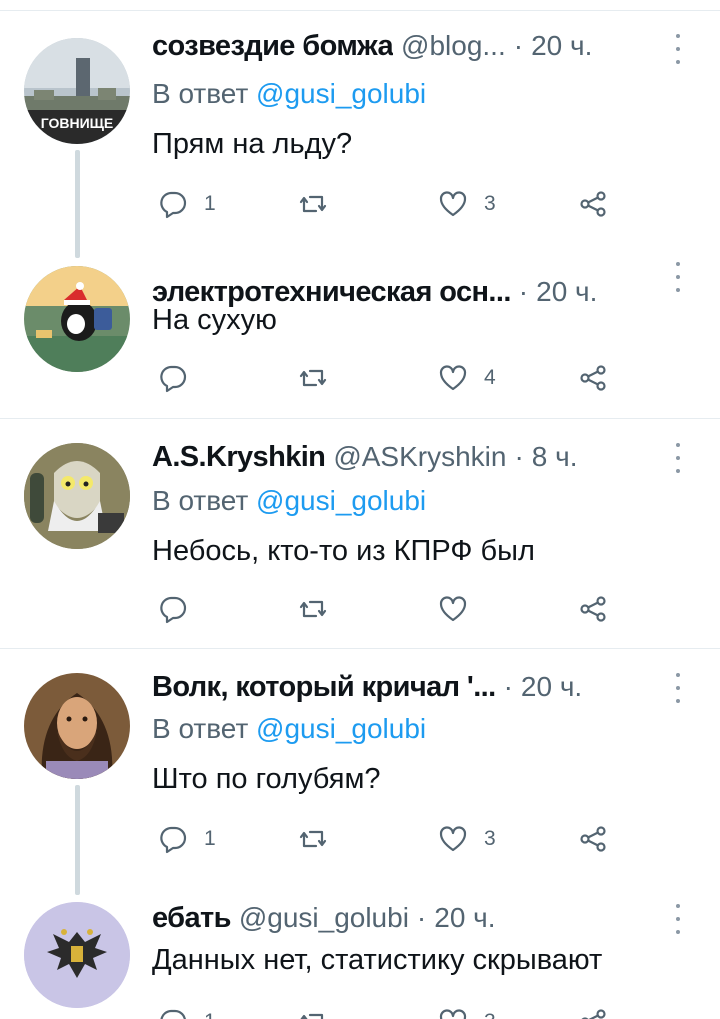  I want to click on author-name: созвездие бомжа, so click(272, 46).